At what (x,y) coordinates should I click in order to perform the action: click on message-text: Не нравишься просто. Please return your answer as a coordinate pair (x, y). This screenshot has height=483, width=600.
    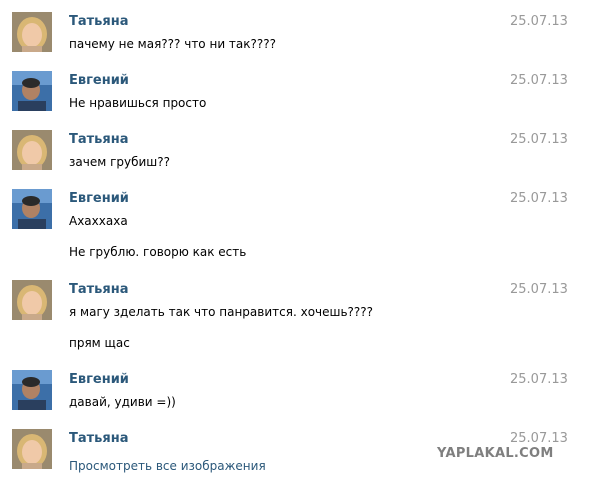
    Looking at the image, I should click on (138, 103).